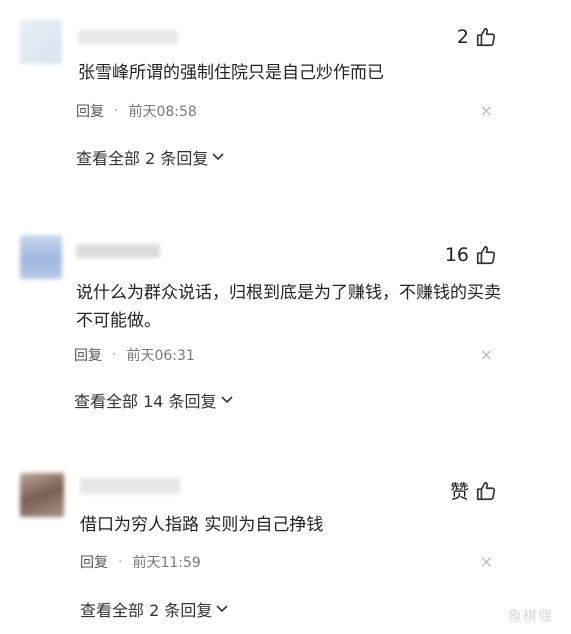  I want to click on comment-meta: 回复 · 前天06:31, so click(134, 355).